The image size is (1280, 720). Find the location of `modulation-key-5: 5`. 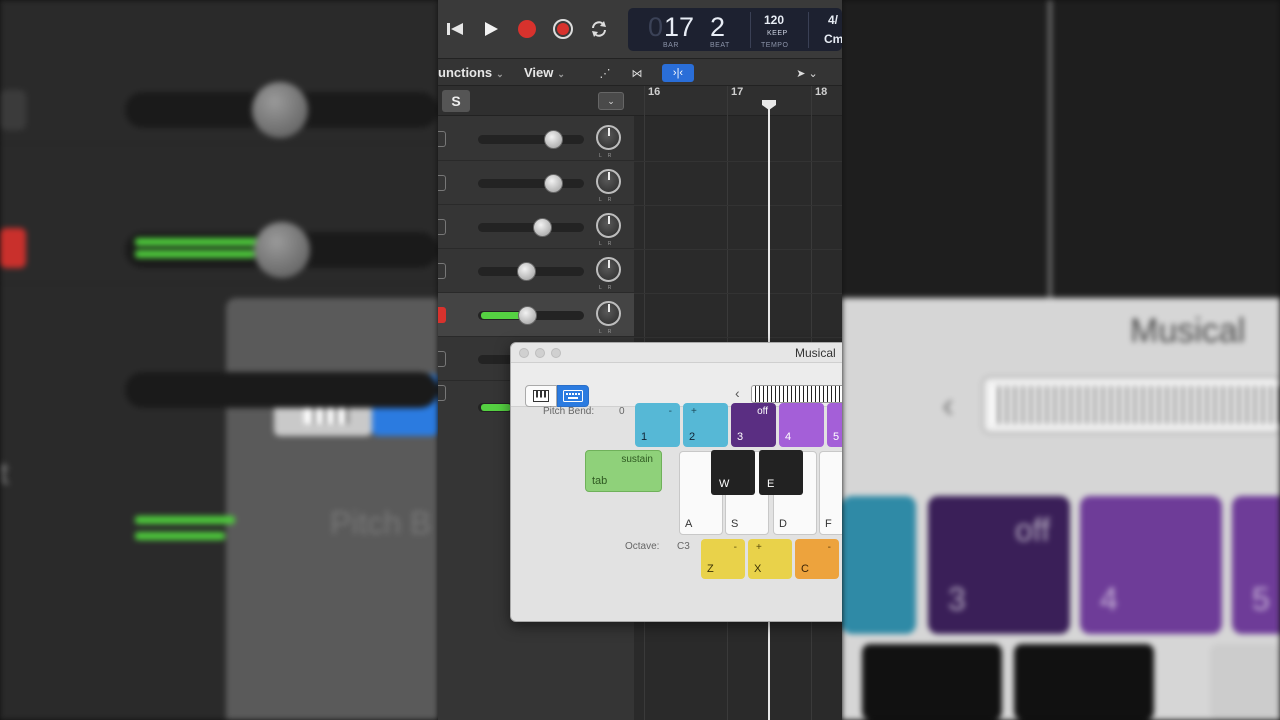

modulation-key-5: 5 is located at coordinates (834, 425).